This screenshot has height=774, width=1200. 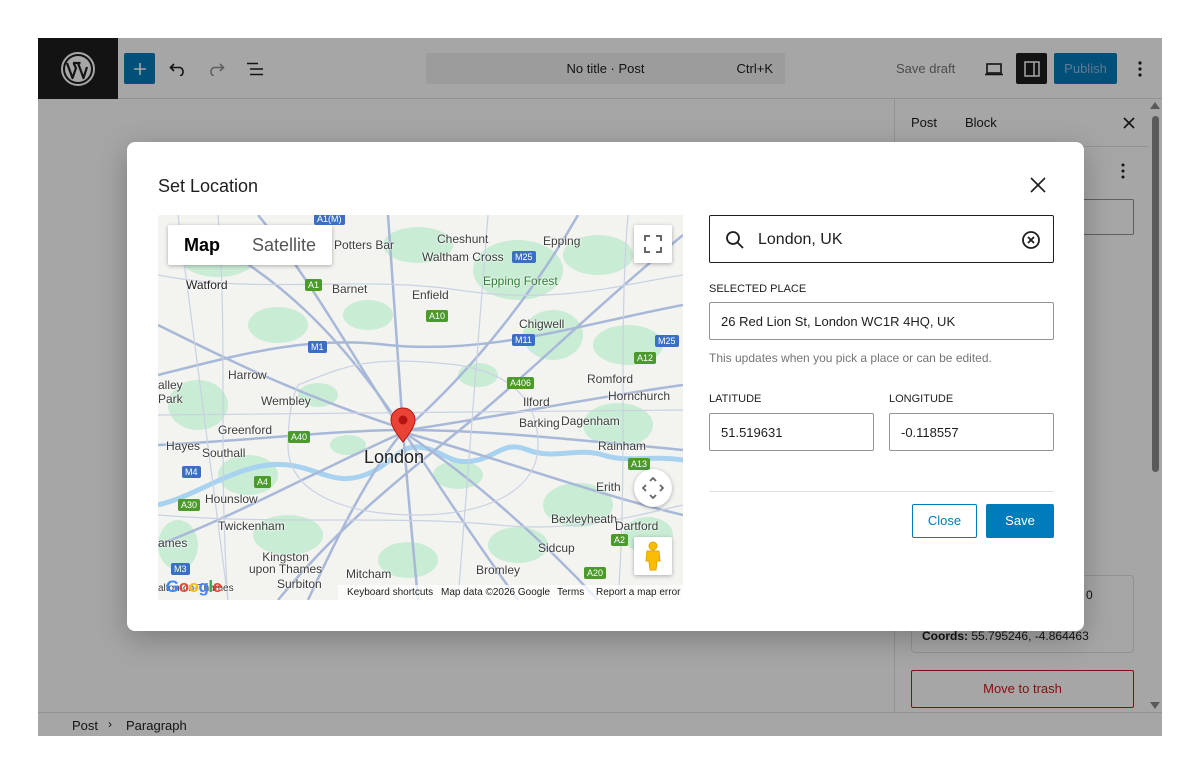 I want to click on clear-circle-icon, so click(x=1031, y=240).